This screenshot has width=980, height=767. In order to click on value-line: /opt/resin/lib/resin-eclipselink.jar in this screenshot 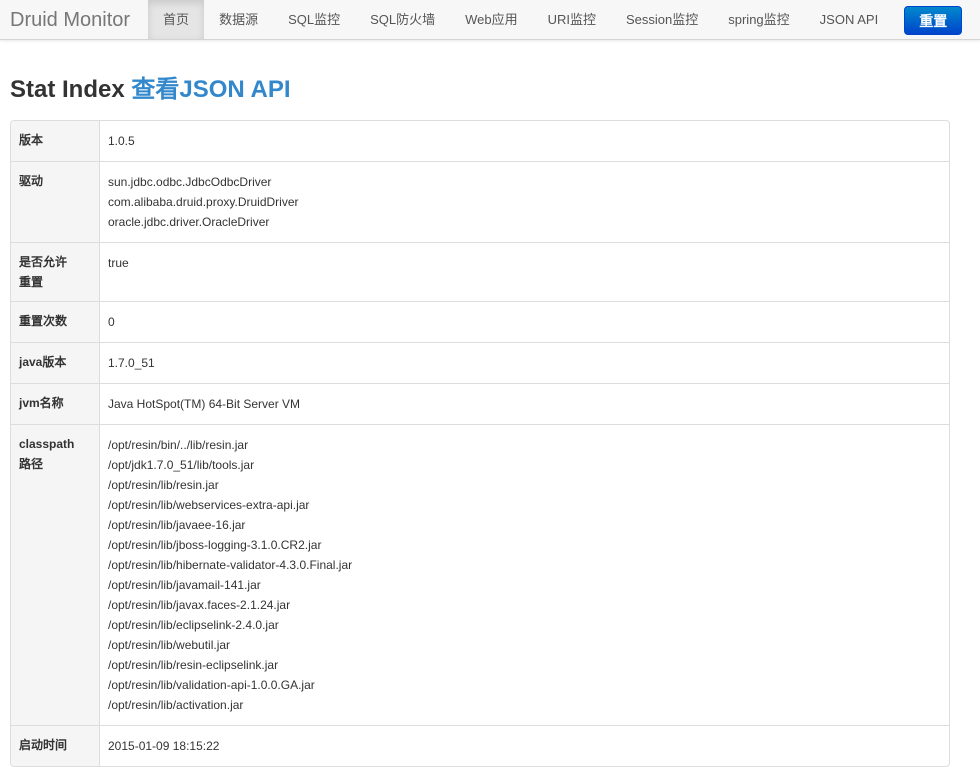, I will do `click(193, 665)`.